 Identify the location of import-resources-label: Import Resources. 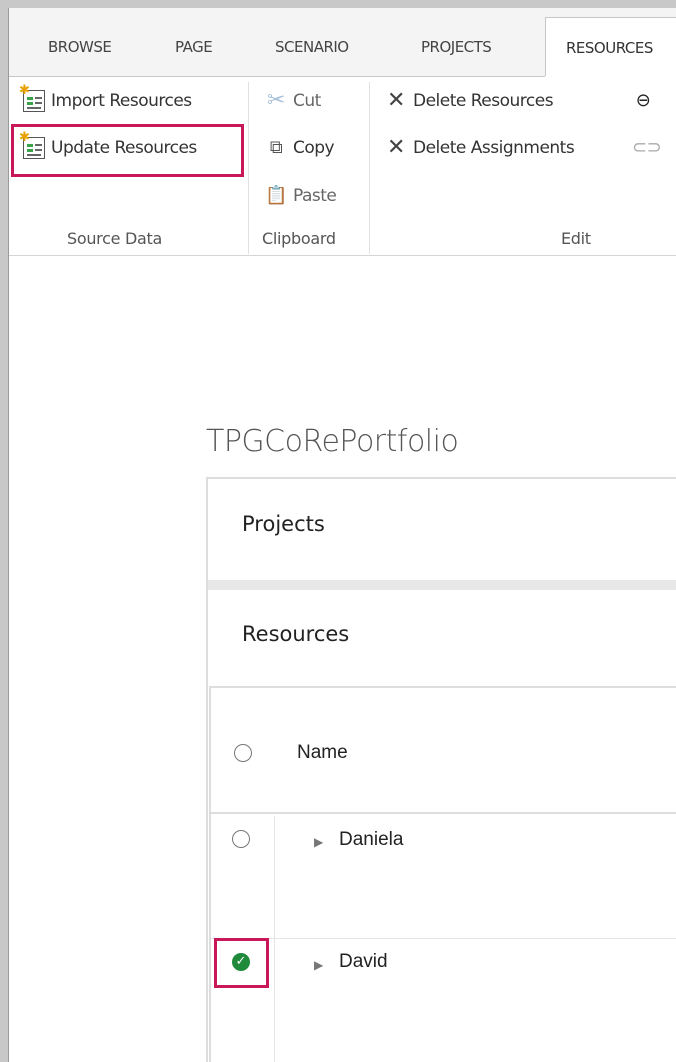
(121, 101).